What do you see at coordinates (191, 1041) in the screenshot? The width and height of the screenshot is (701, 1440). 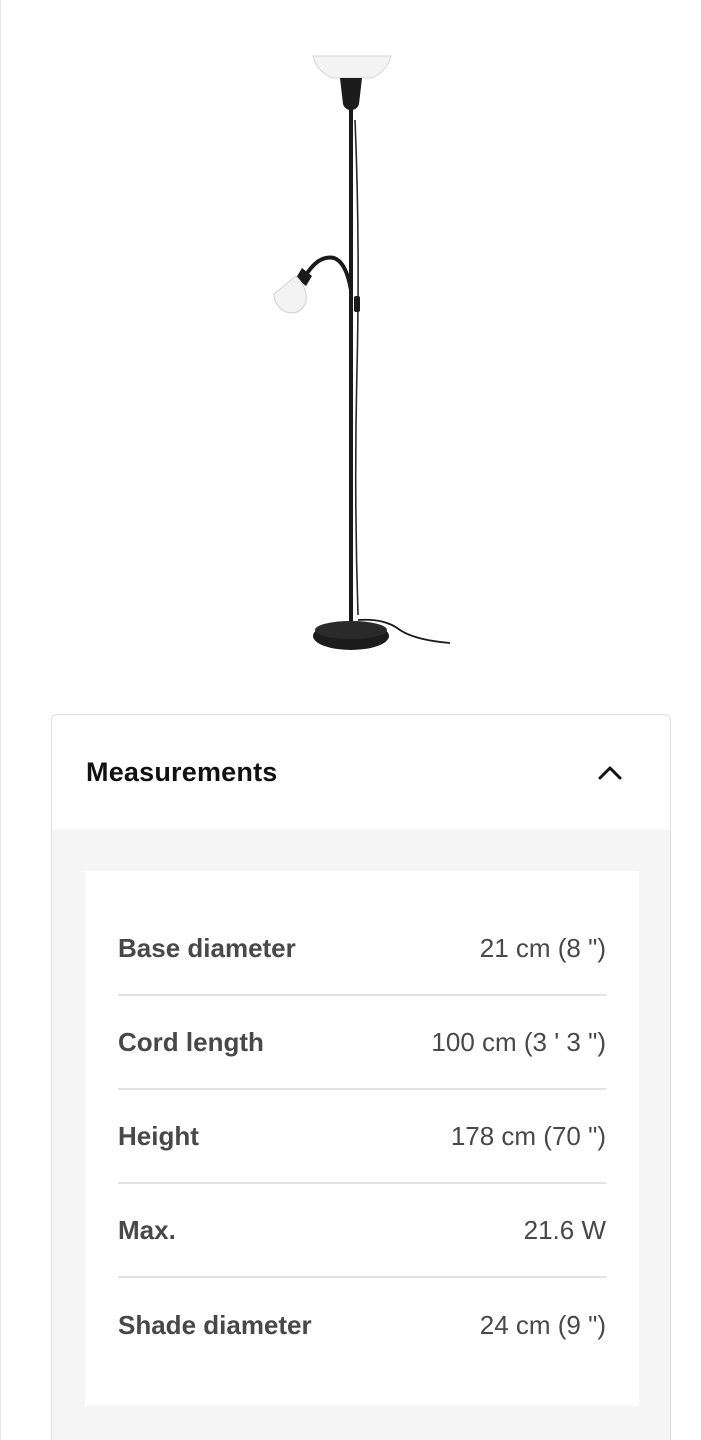 I see `measurement-label: Cord length` at bounding box center [191, 1041].